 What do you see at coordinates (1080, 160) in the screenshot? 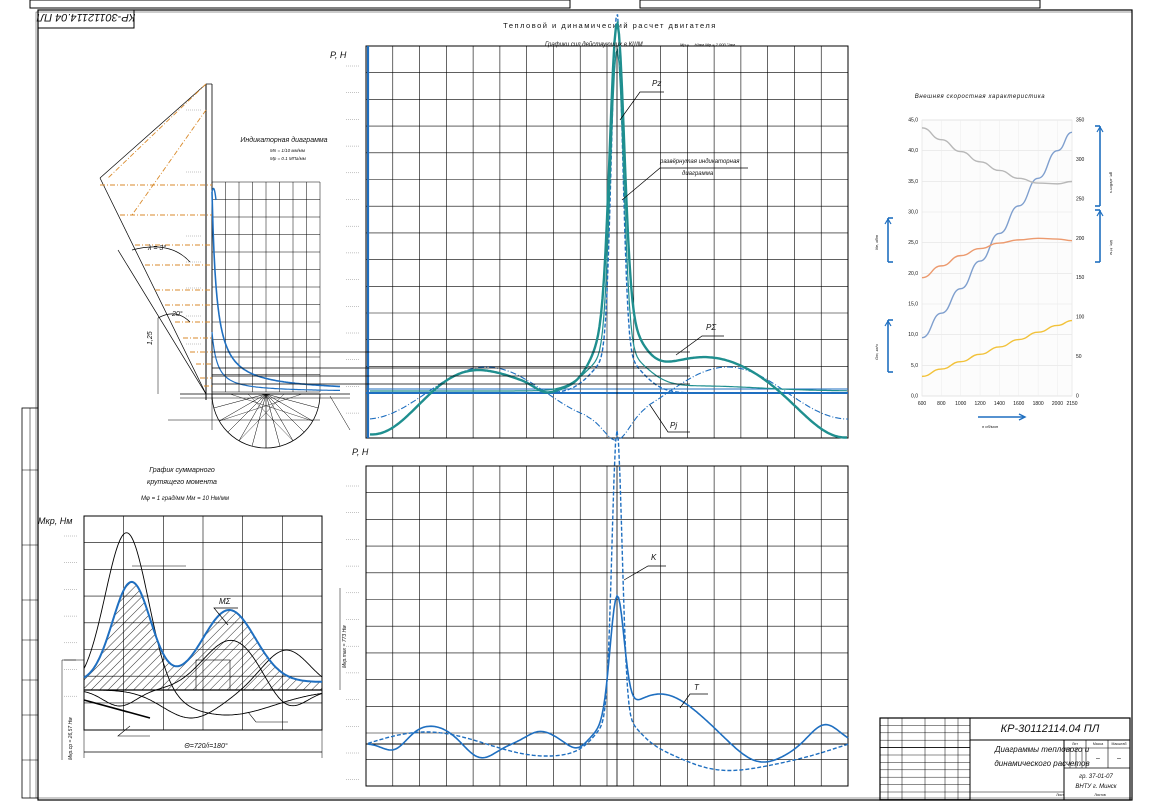
I see `speed-ytick-right: 300` at bounding box center [1080, 160].